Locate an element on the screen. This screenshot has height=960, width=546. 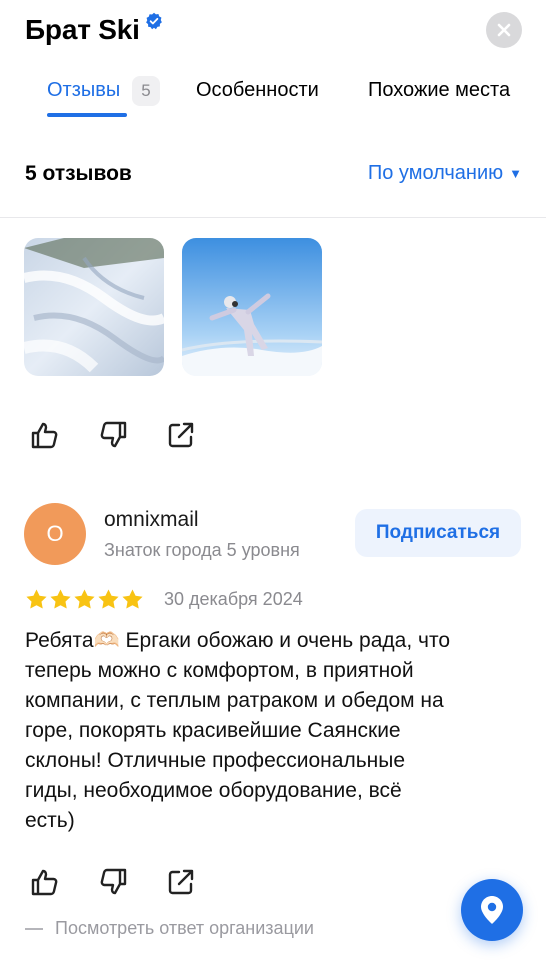
review-photo-snowboarder is located at coordinates (252, 307).